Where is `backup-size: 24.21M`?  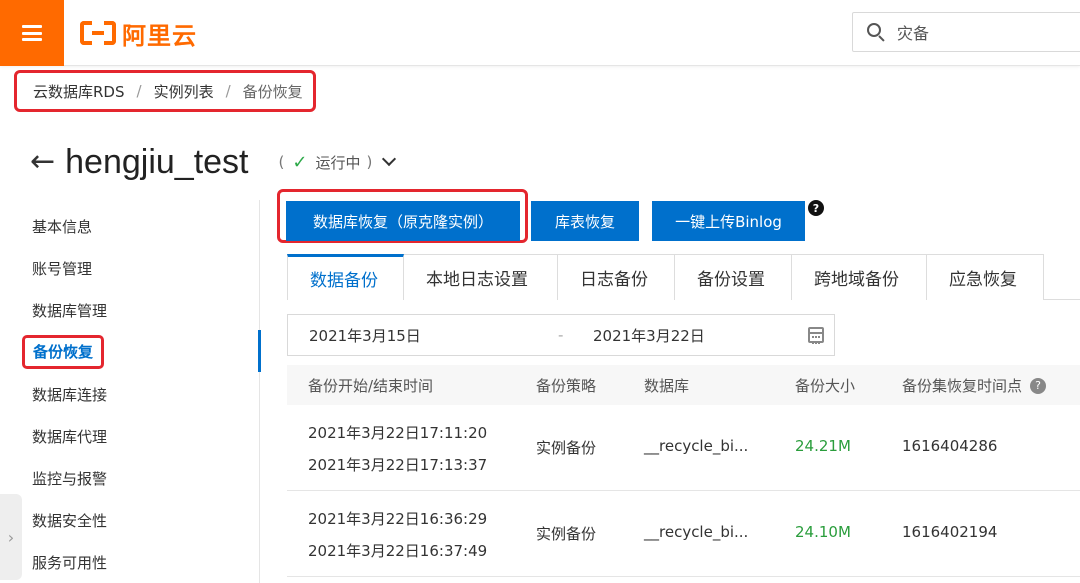
backup-size: 24.21M is located at coordinates (823, 446).